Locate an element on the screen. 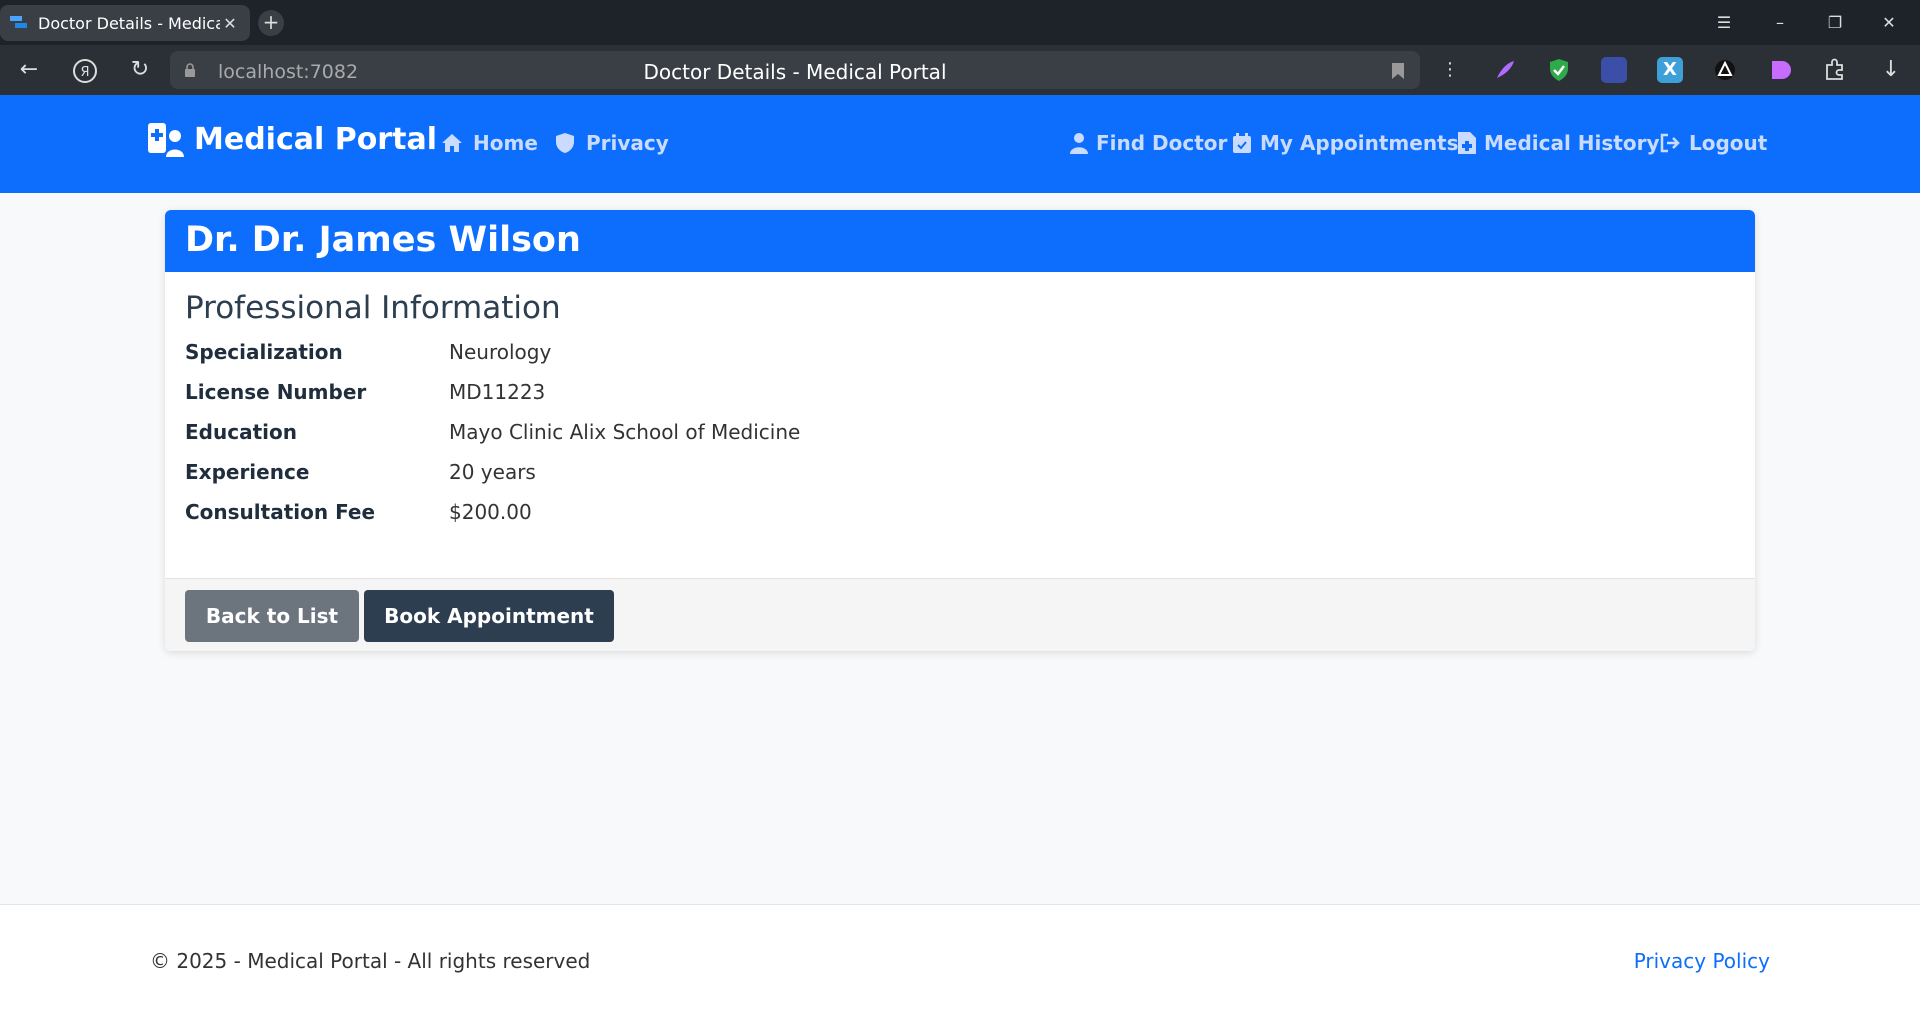 The image size is (1920, 1019). nav-my-appointments: My Appointments is located at coordinates (1345, 143).